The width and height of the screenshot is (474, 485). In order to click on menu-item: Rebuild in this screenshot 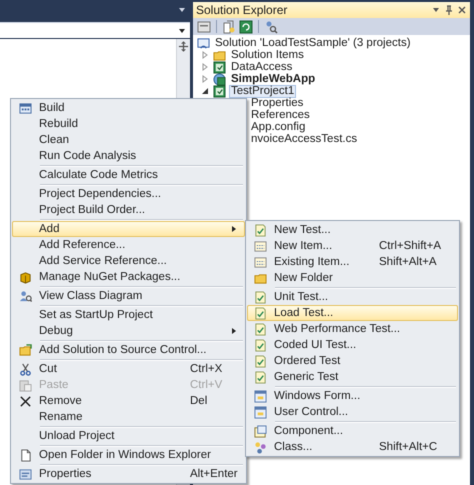, I will do `click(128, 124)`.